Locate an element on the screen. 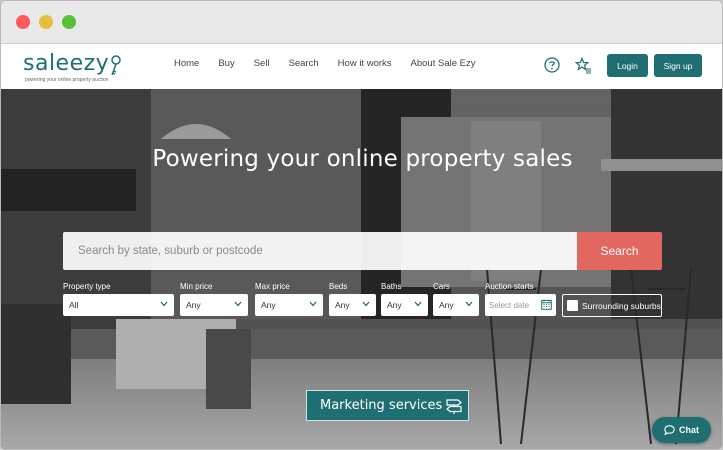 The height and width of the screenshot is (450, 723). marketing-services-label: Marketing services is located at coordinates (381, 405).